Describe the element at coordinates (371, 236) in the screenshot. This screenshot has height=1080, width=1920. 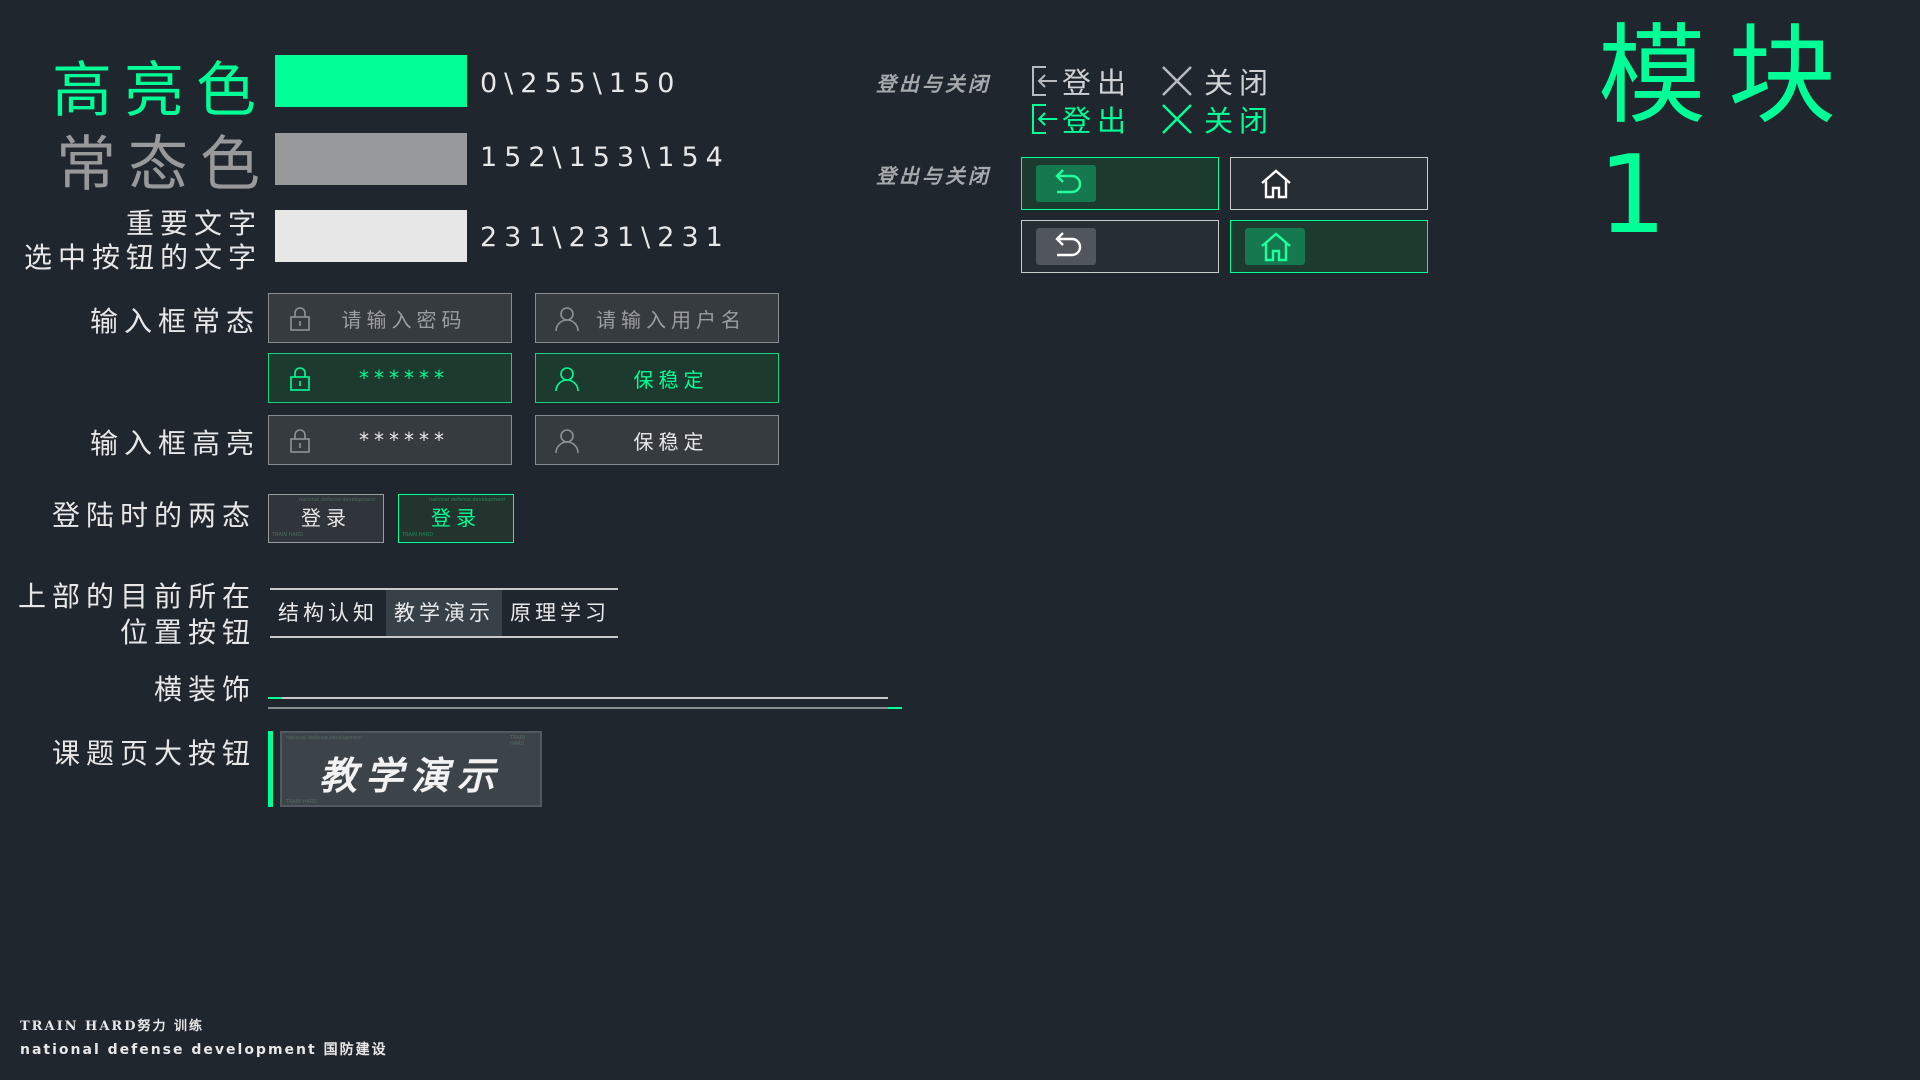
I see `important-text-color-swatch` at that location.